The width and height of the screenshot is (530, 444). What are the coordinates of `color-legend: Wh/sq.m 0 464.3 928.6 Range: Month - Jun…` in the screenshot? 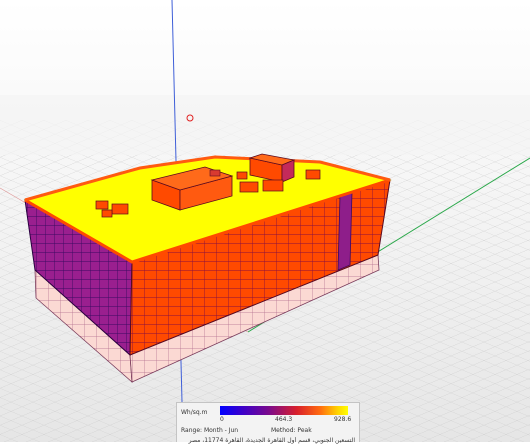 It's located at (268, 423).